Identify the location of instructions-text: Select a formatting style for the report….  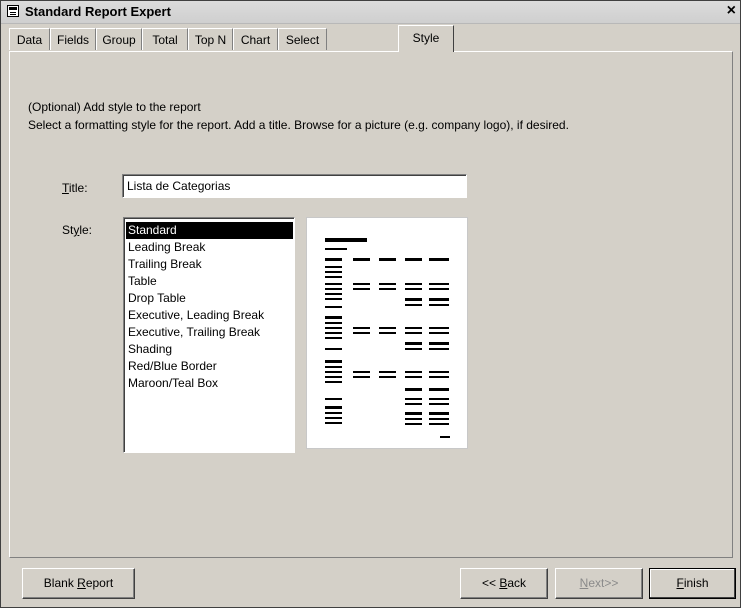
(298, 125).